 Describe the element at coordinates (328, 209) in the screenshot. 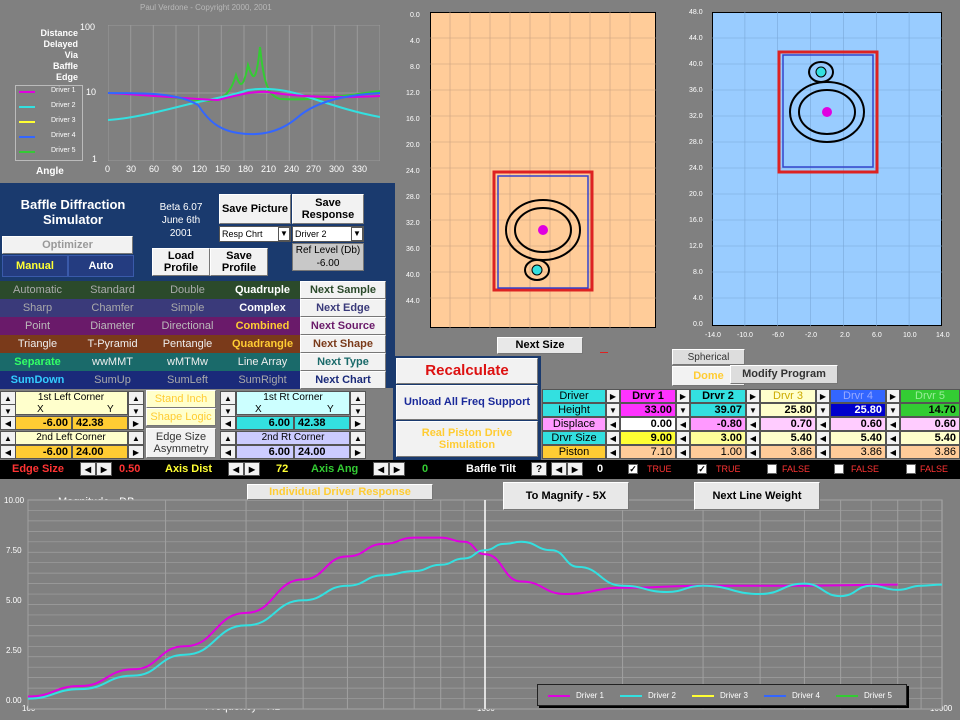

I see `save-response-button: Save Response` at that location.